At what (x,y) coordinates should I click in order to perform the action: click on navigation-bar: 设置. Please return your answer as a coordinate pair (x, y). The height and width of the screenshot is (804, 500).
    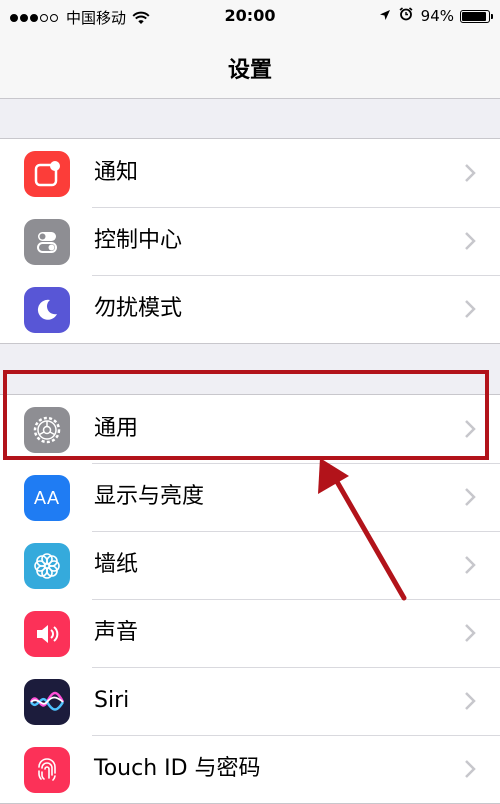
    Looking at the image, I should click on (250, 65).